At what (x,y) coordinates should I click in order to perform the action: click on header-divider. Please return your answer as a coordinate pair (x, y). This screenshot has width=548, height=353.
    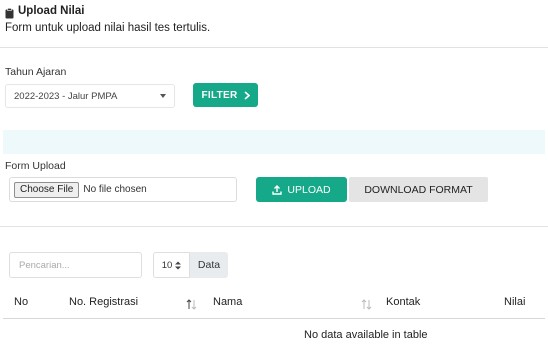
    Looking at the image, I should click on (274, 47).